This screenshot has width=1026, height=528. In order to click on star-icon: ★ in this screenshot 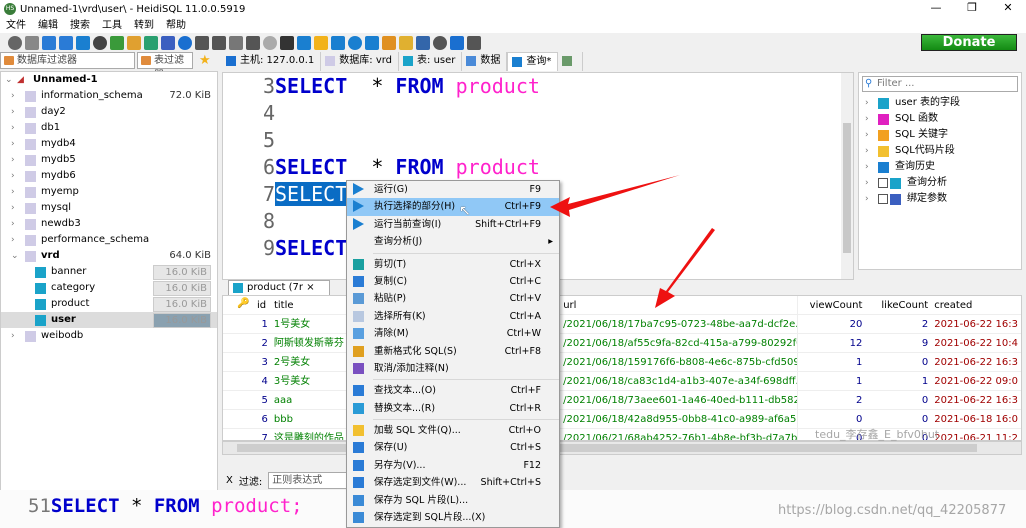, I will do `click(203, 61)`.